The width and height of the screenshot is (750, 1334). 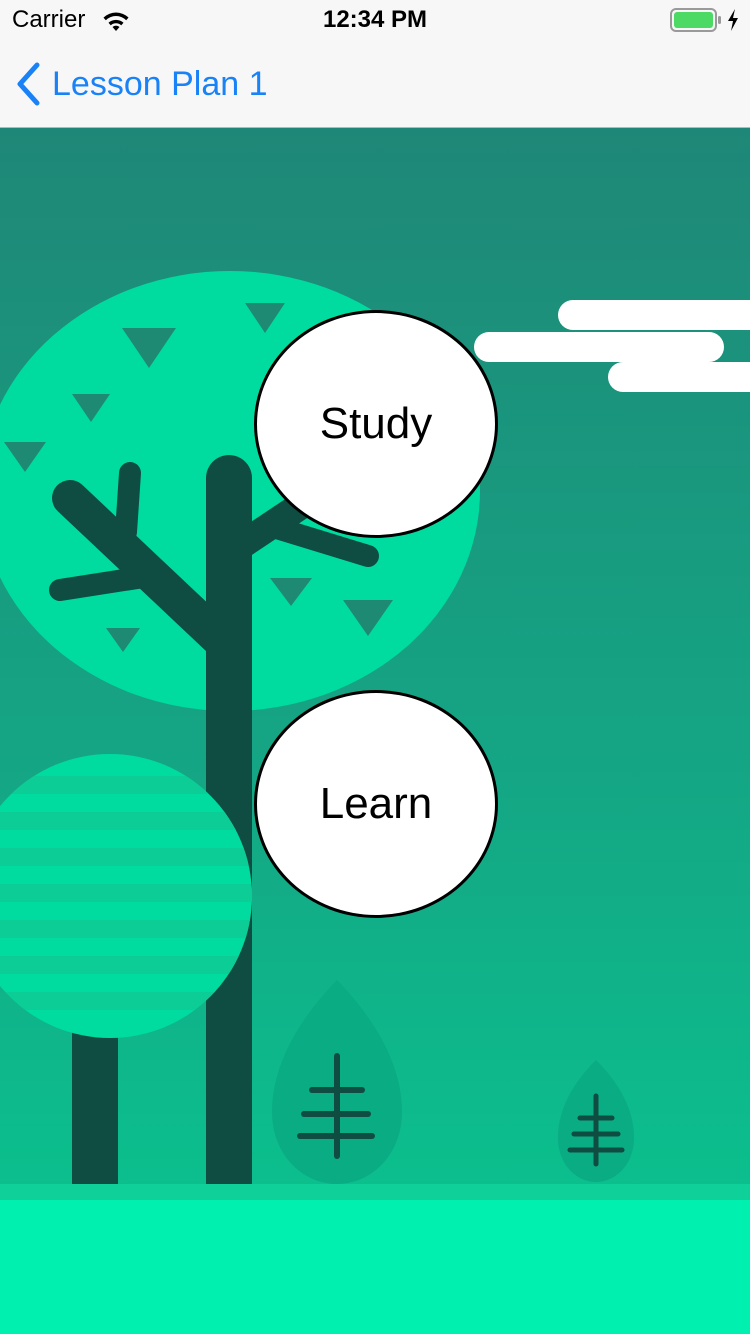 I want to click on charging-bolt-icon, so click(x=733, y=20).